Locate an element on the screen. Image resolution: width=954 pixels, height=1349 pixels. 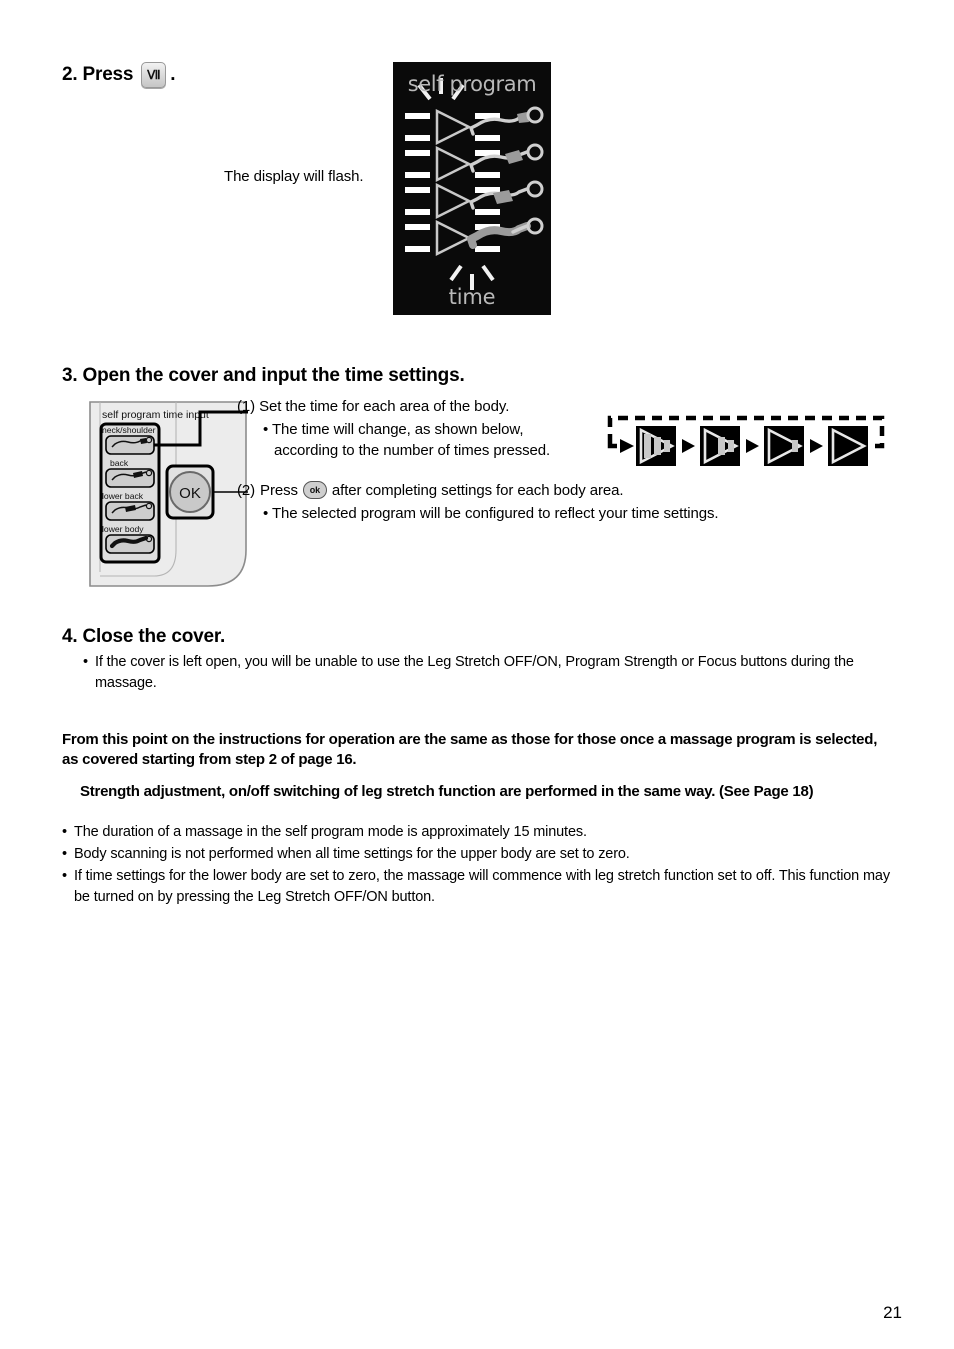
lcd-time-label: time is located at coordinates (472, 297).